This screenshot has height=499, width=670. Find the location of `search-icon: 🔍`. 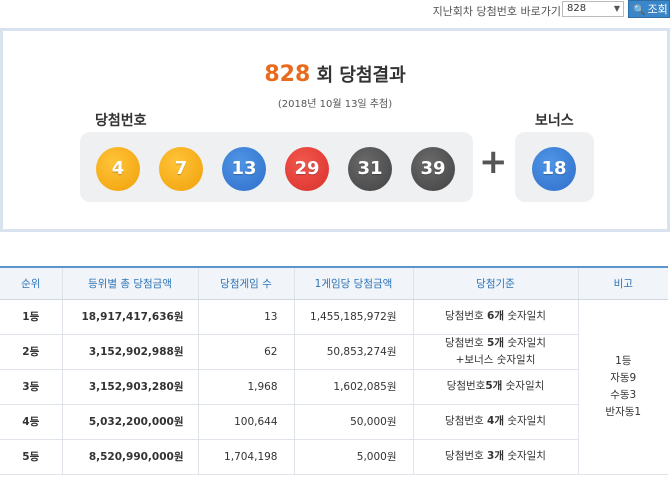

search-icon: 🔍 is located at coordinates (639, 10).